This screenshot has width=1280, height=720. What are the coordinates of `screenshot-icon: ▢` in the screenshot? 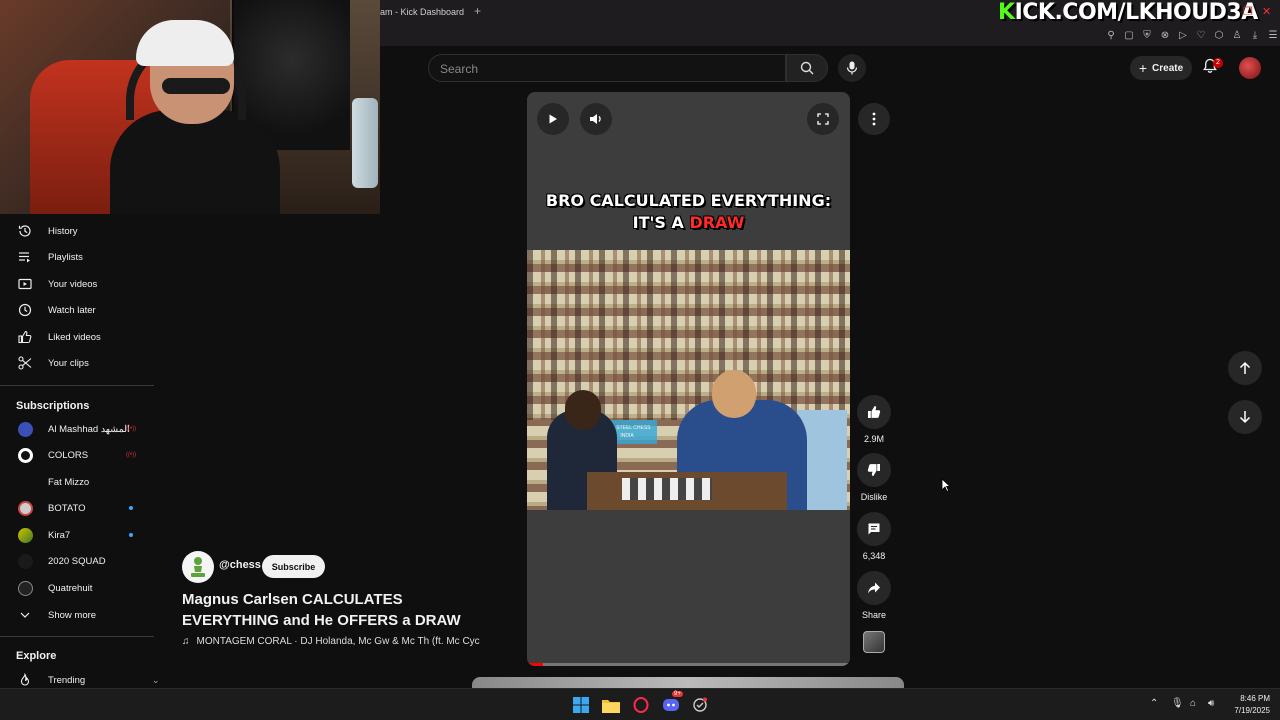 It's located at (1129, 35).